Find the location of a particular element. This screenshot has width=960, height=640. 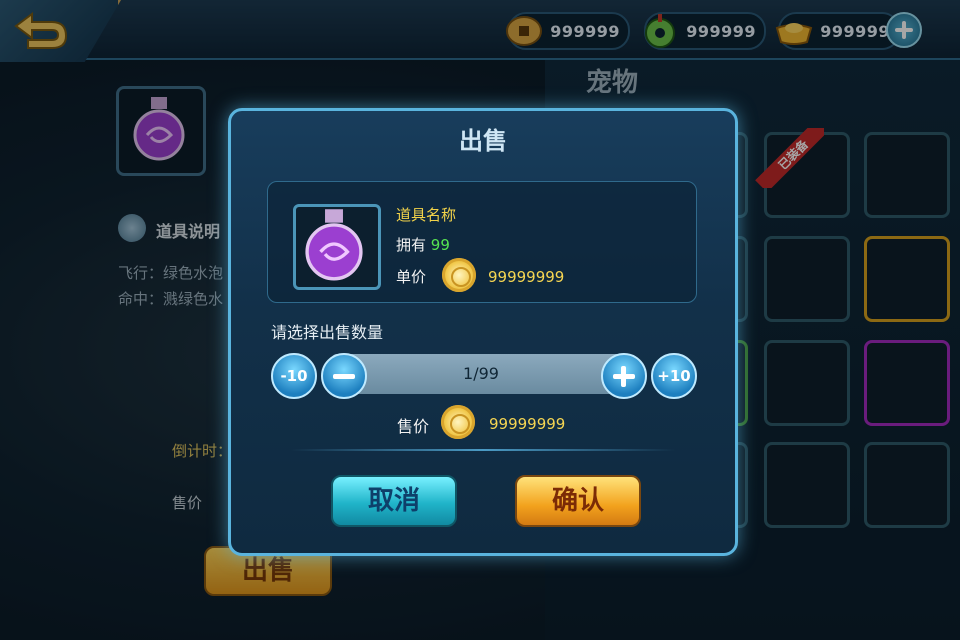

sale-price-value: 99999999 is located at coordinates (527, 424).